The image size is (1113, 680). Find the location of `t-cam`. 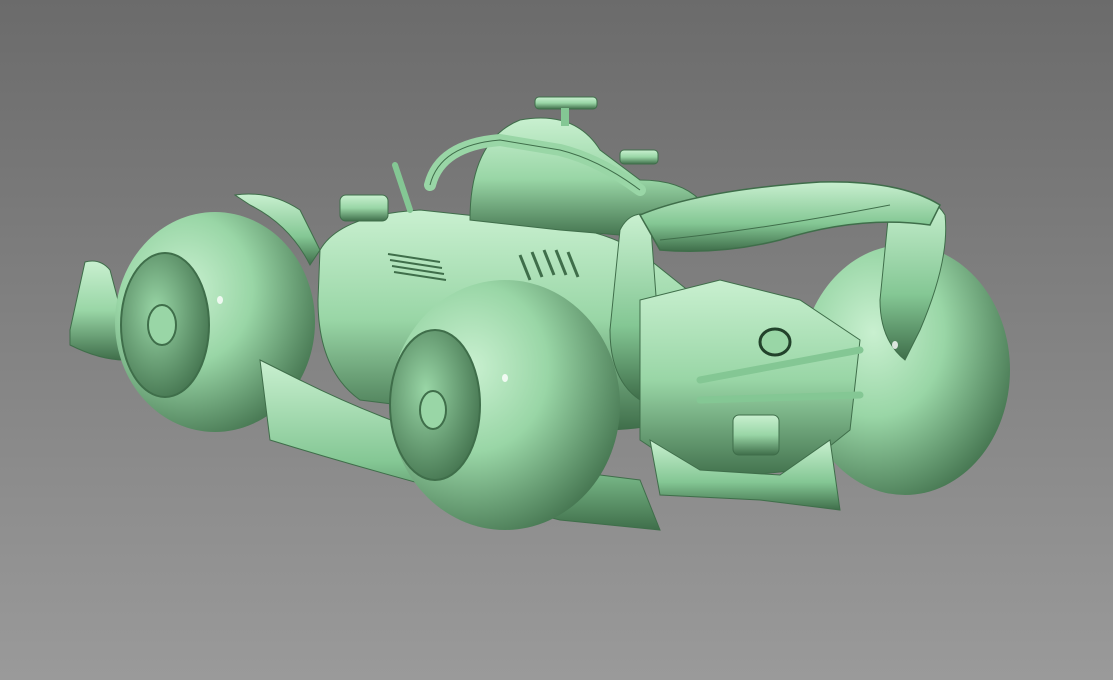

t-cam is located at coordinates (566, 103).